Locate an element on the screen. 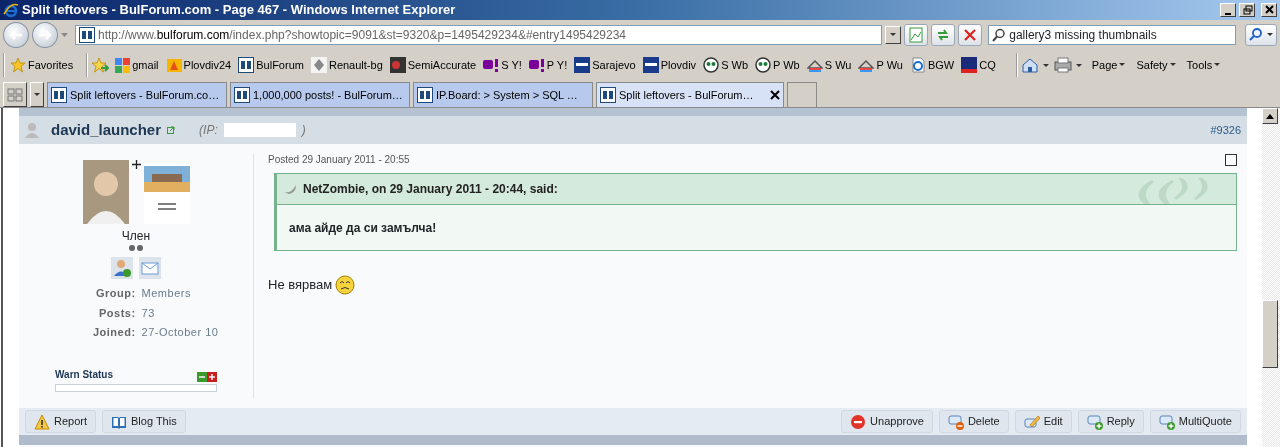  bookmark-link: S Wb is located at coordinates (726, 65).